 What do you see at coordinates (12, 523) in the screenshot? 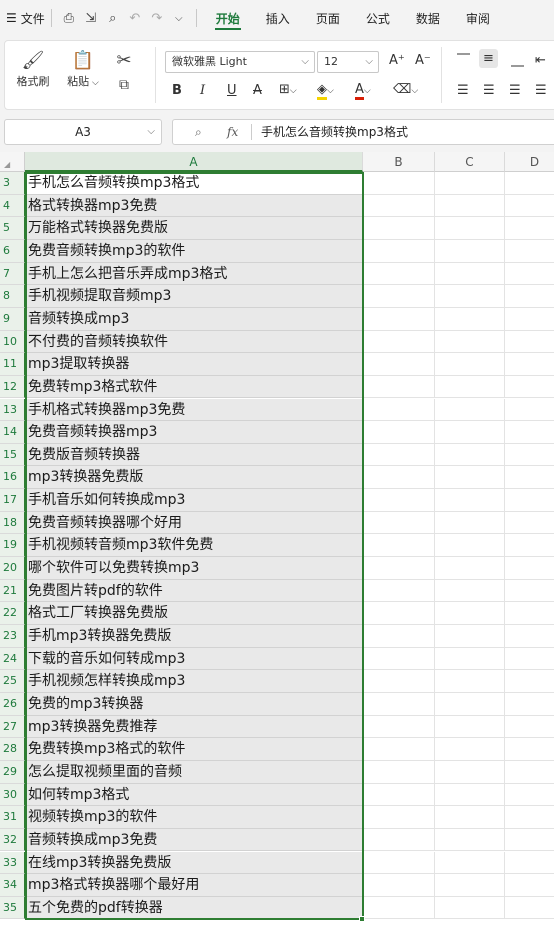
I see `row-header: 18` at bounding box center [12, 523].